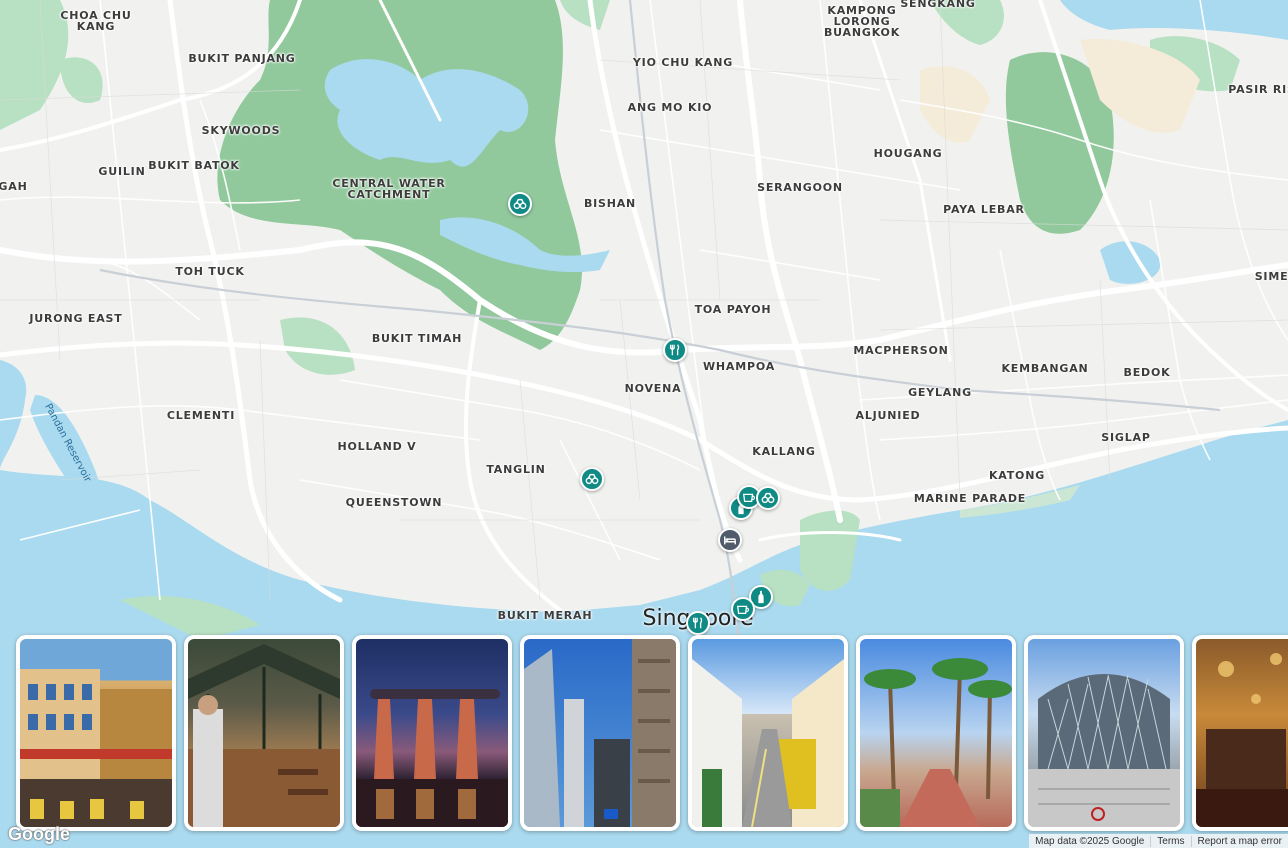  I want to click on google-logo: Google, so click(39, 834).